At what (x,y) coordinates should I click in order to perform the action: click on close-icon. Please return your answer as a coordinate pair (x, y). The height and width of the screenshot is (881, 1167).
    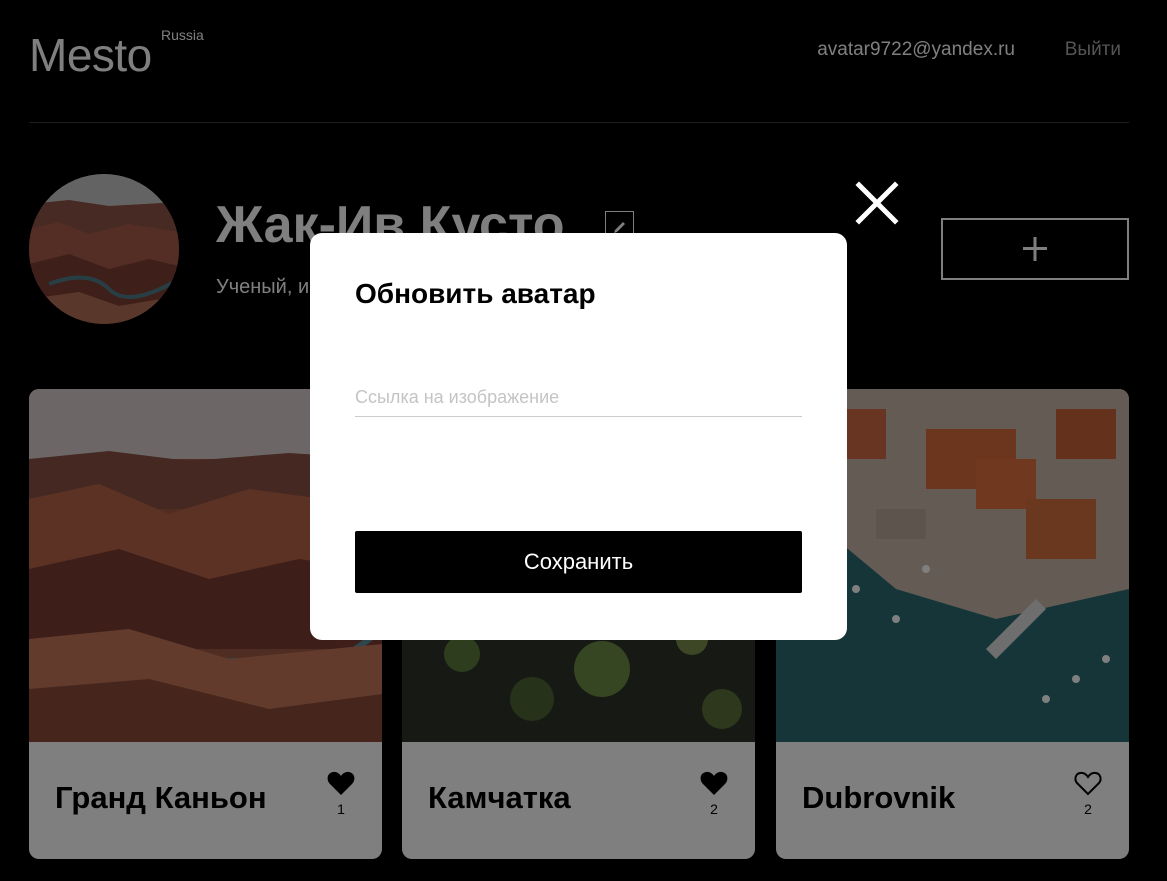
    Looking at the image, I should click on (877, 203).